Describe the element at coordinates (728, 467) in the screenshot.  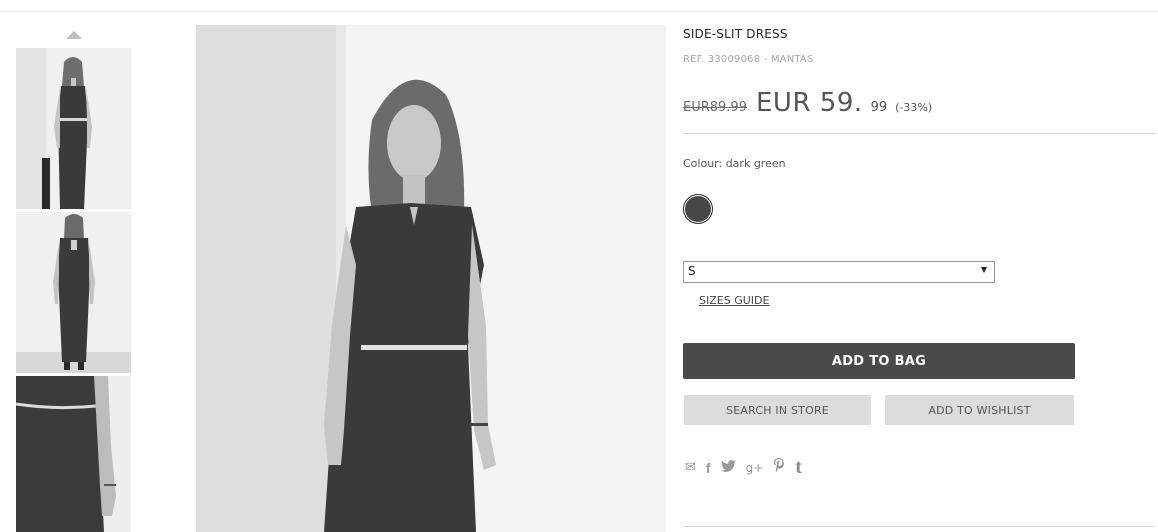
I see `twitter-icon` at that location.